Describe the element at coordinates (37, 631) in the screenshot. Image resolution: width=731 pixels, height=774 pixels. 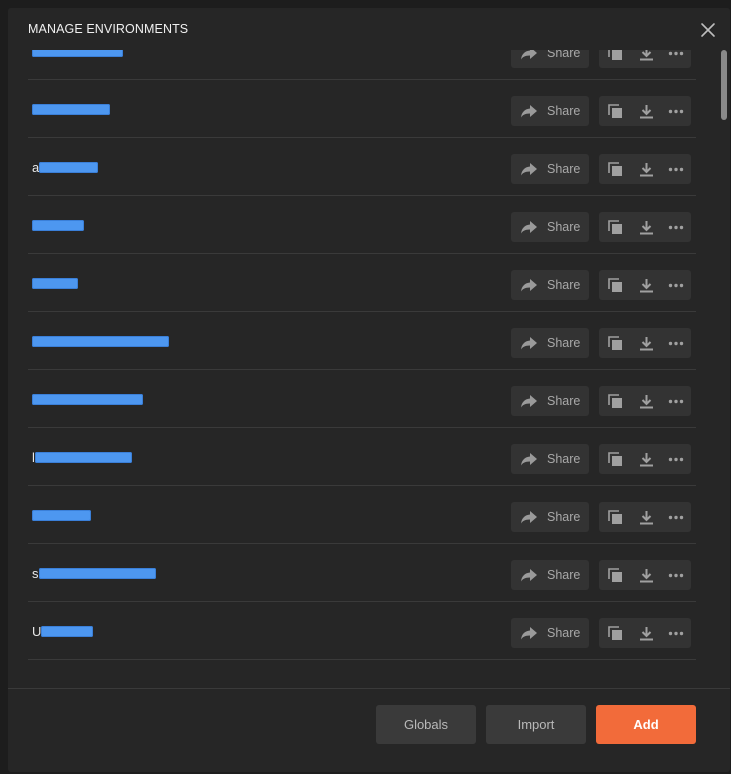
I see `environment-name-prefix: U` at that location.